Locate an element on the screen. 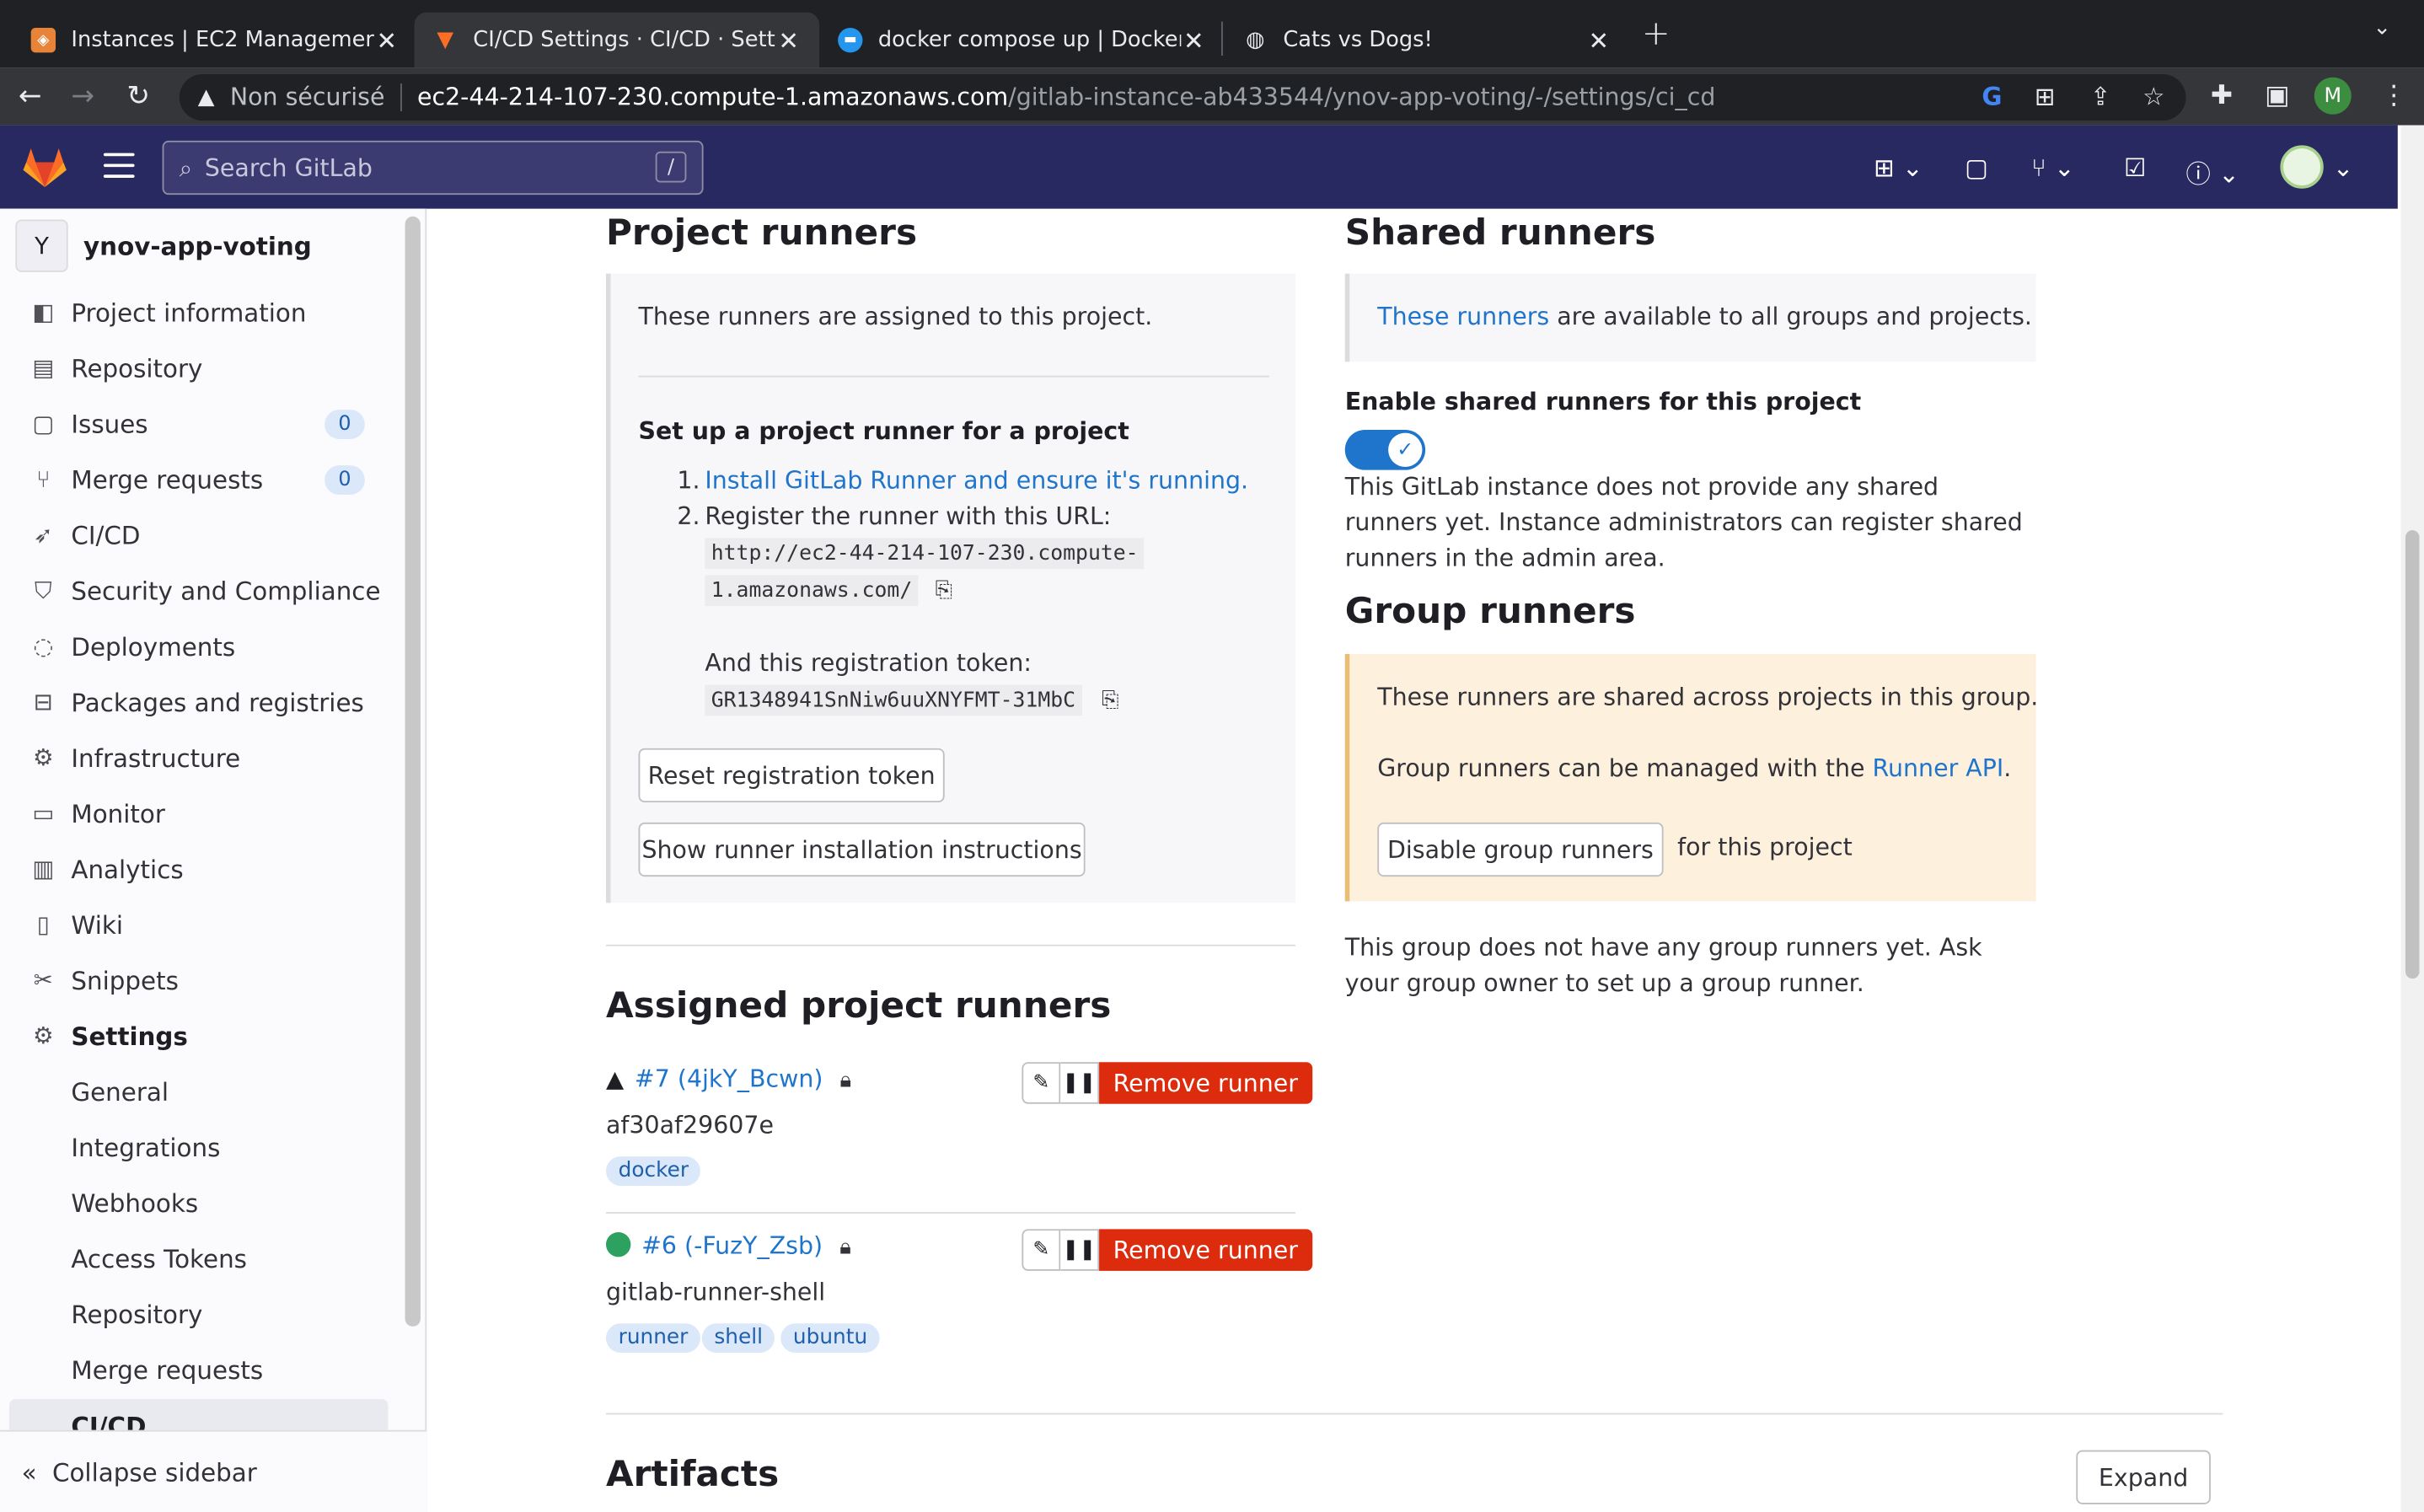  aws-favicon-icon: ◈ is located at coordinates (43, 40).